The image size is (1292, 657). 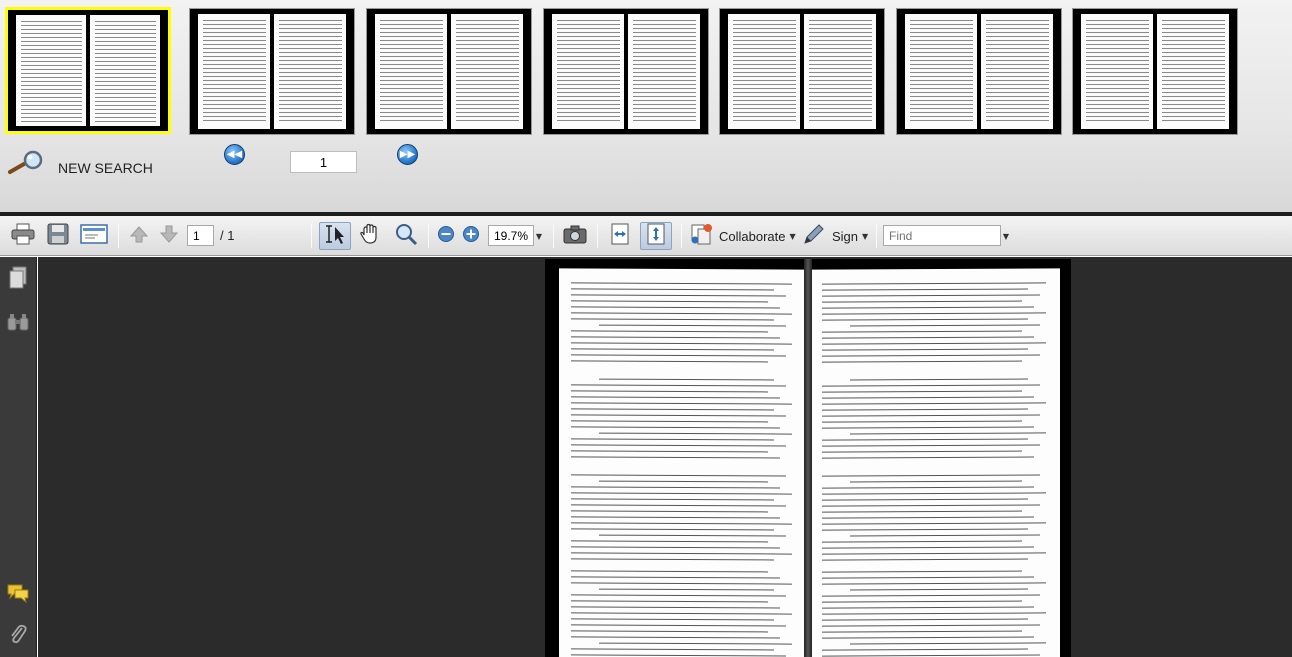 What do you see at coordinates (446, 236) in the screenshot?
I see `zoom-out-button` at bounding box center [446, 236].